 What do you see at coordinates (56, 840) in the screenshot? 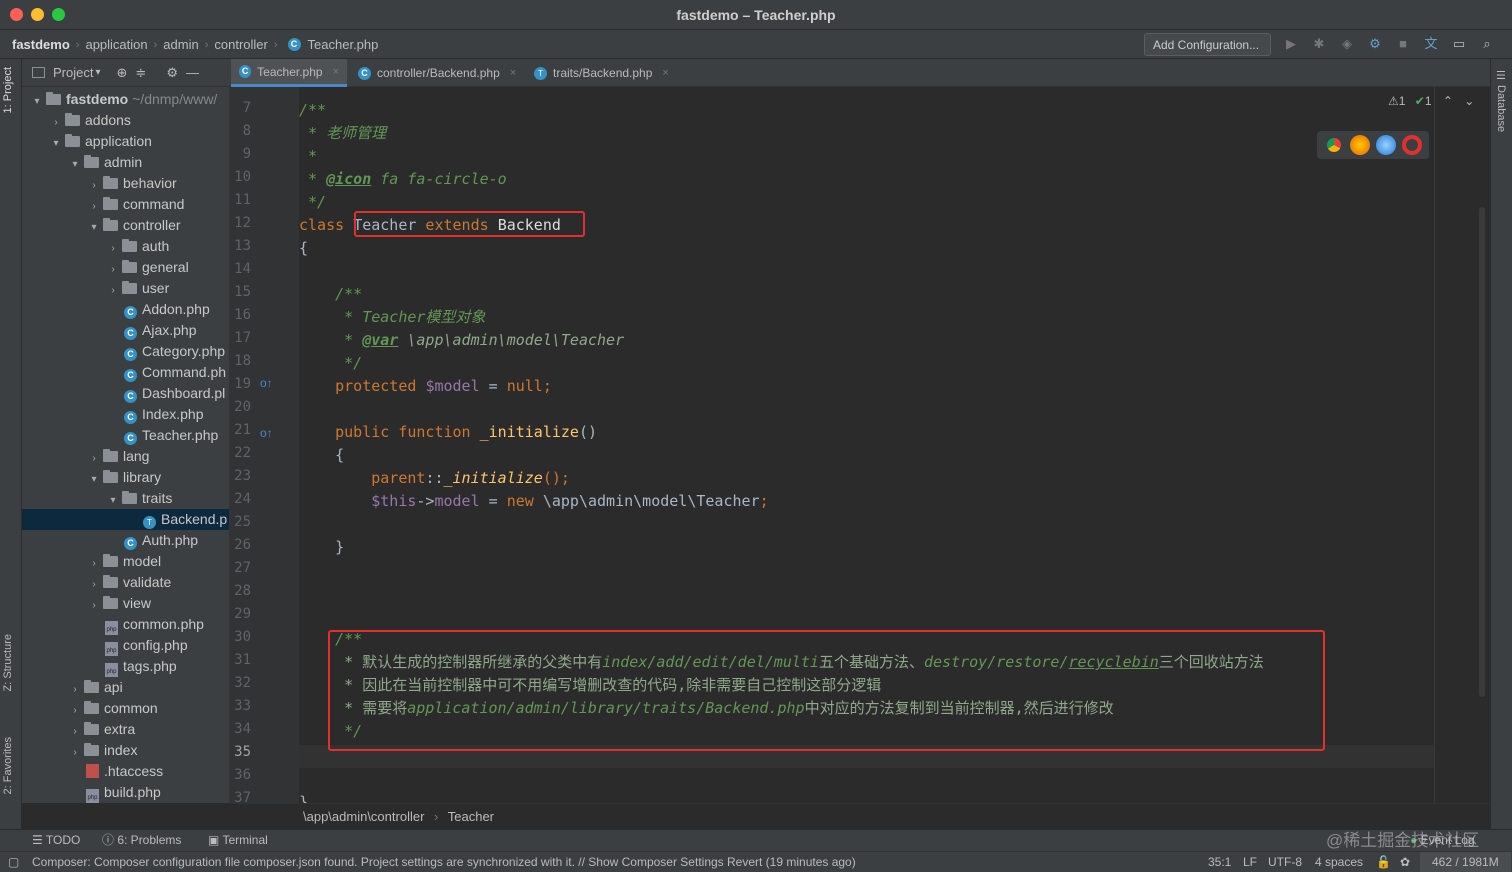
I see `todo-tool-button: ☰ TODO` at bounding box center [56, 840].